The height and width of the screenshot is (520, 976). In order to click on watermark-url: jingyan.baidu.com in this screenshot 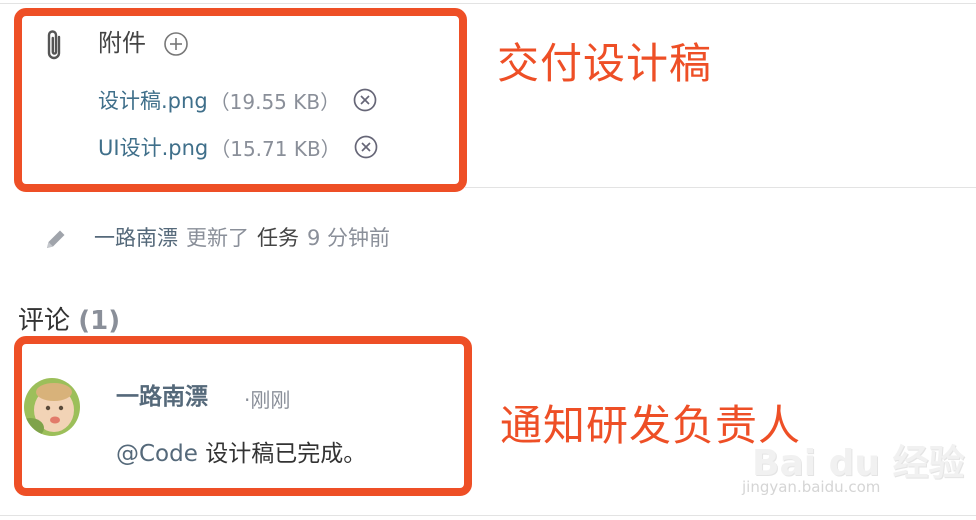, I will do `click(811, 487)`.